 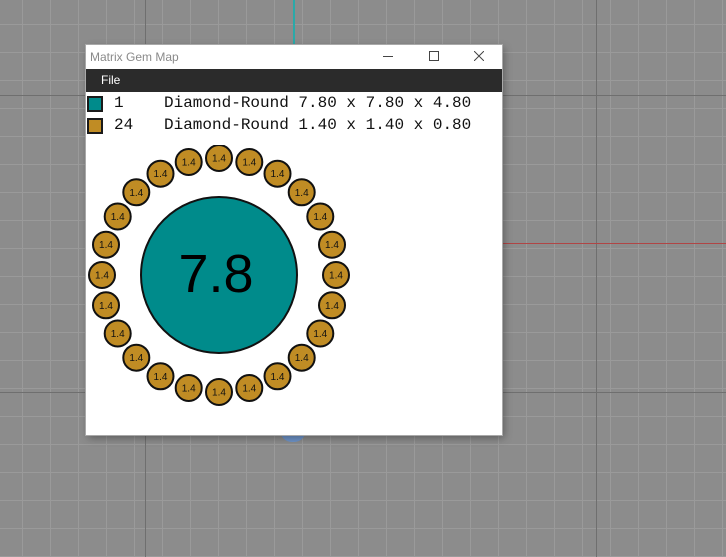 I want to click on close-button, so click(x=479, y=57).